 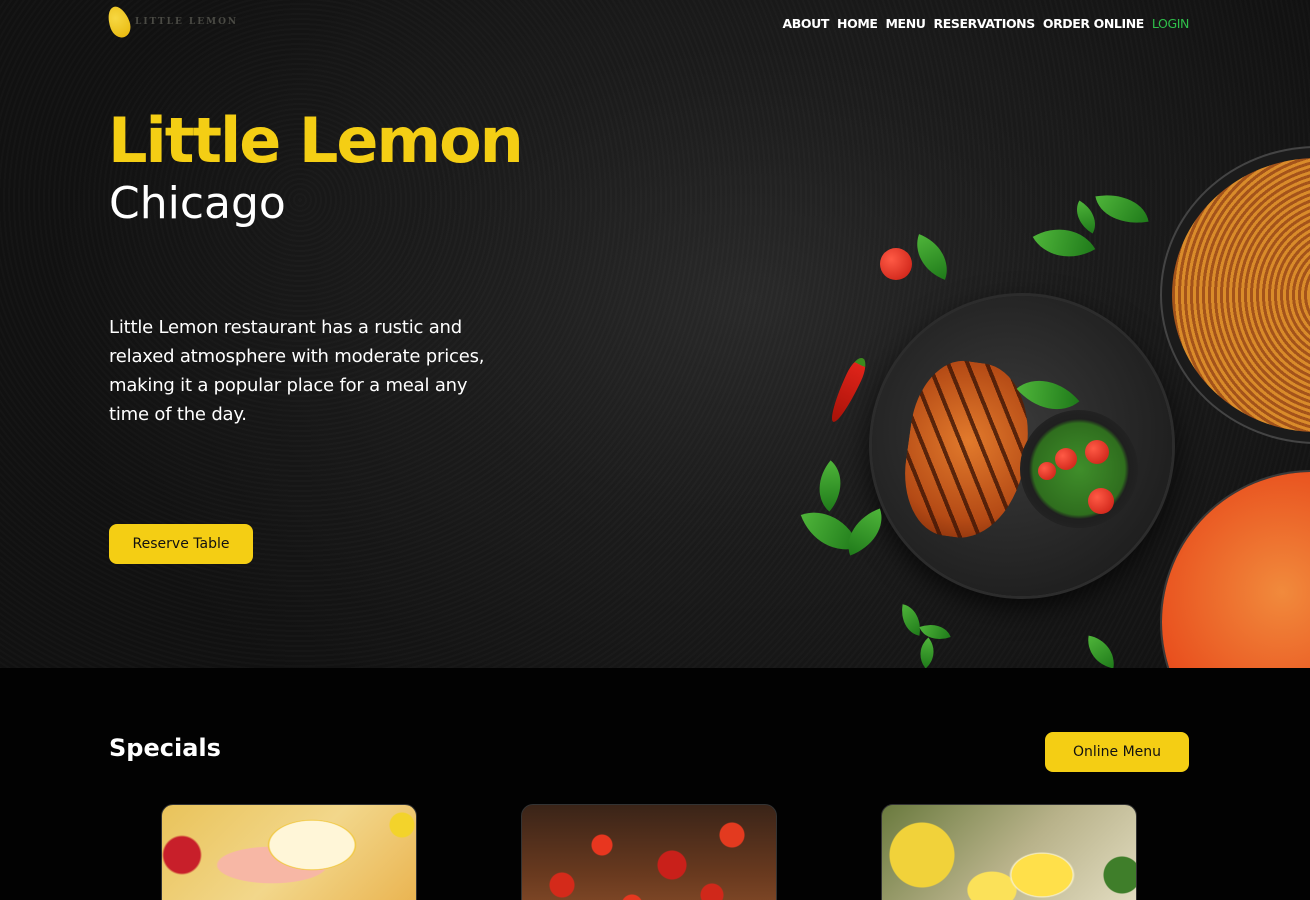 What do you see at coordinates (1236, 570) in the screenshot?
I see `pizza-image` at bounding box center [1236, 570].